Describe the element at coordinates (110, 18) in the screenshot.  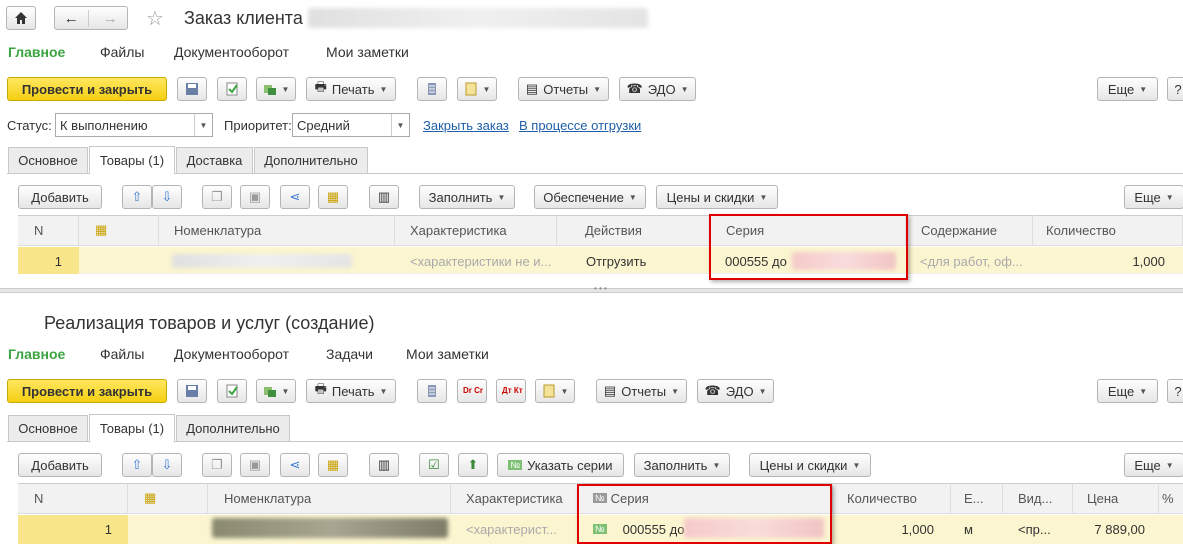
I see `forward-arrow-icon: →` at that location.